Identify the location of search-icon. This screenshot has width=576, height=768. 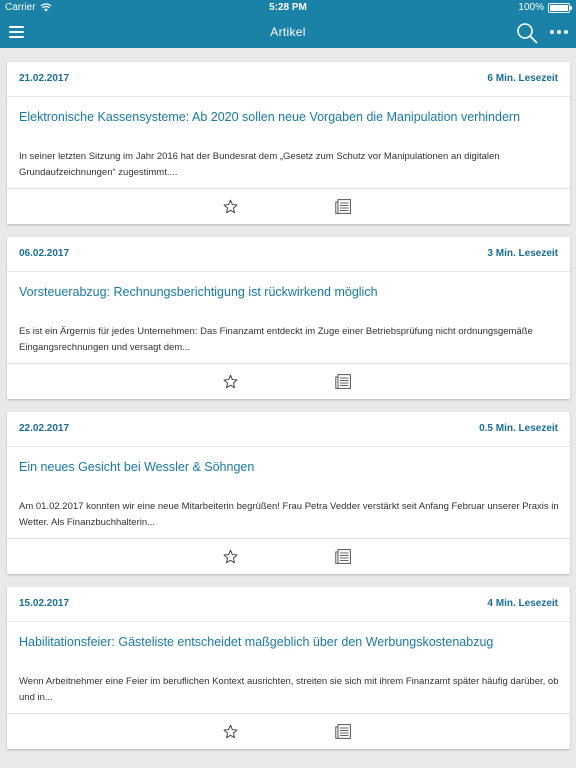
(527, 33).